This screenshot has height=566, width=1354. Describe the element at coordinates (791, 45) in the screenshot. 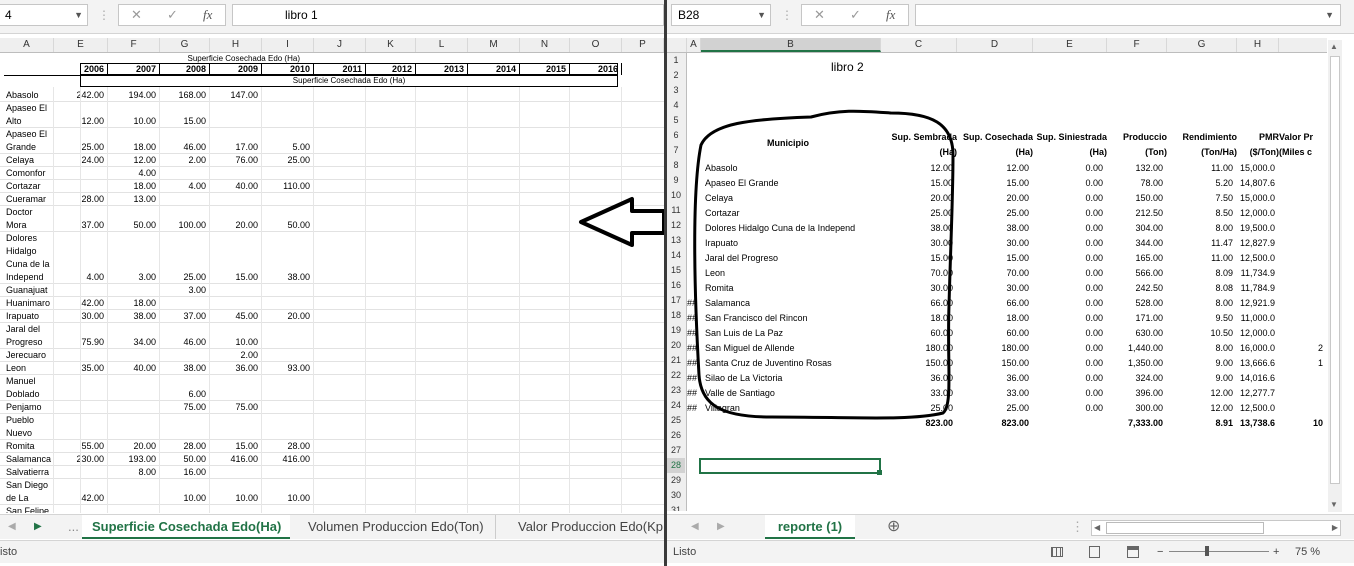

I see `column-header-B: B` at that location.